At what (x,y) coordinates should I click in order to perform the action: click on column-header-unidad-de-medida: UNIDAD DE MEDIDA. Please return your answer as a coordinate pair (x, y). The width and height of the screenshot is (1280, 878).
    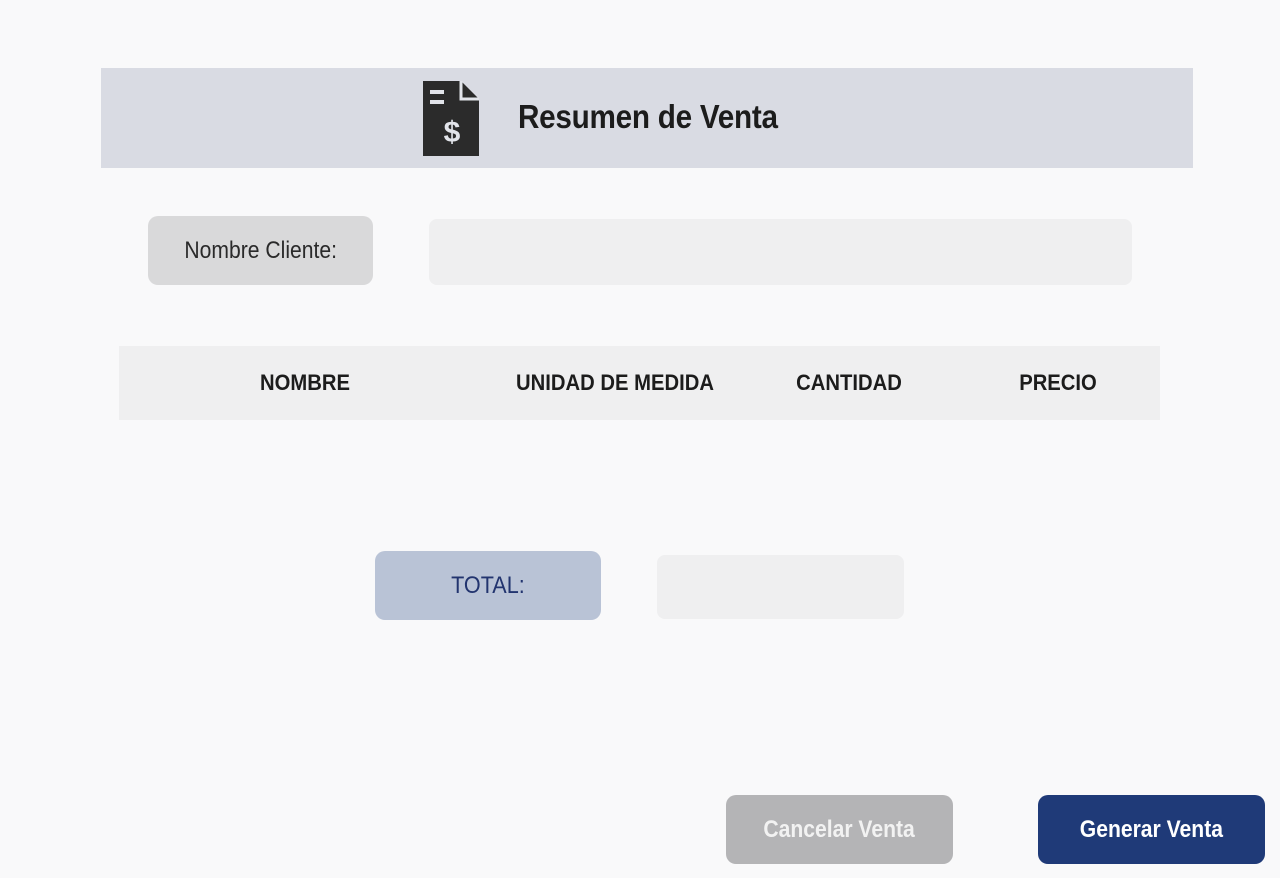
    Looking at the image, I should click on (615, 382).